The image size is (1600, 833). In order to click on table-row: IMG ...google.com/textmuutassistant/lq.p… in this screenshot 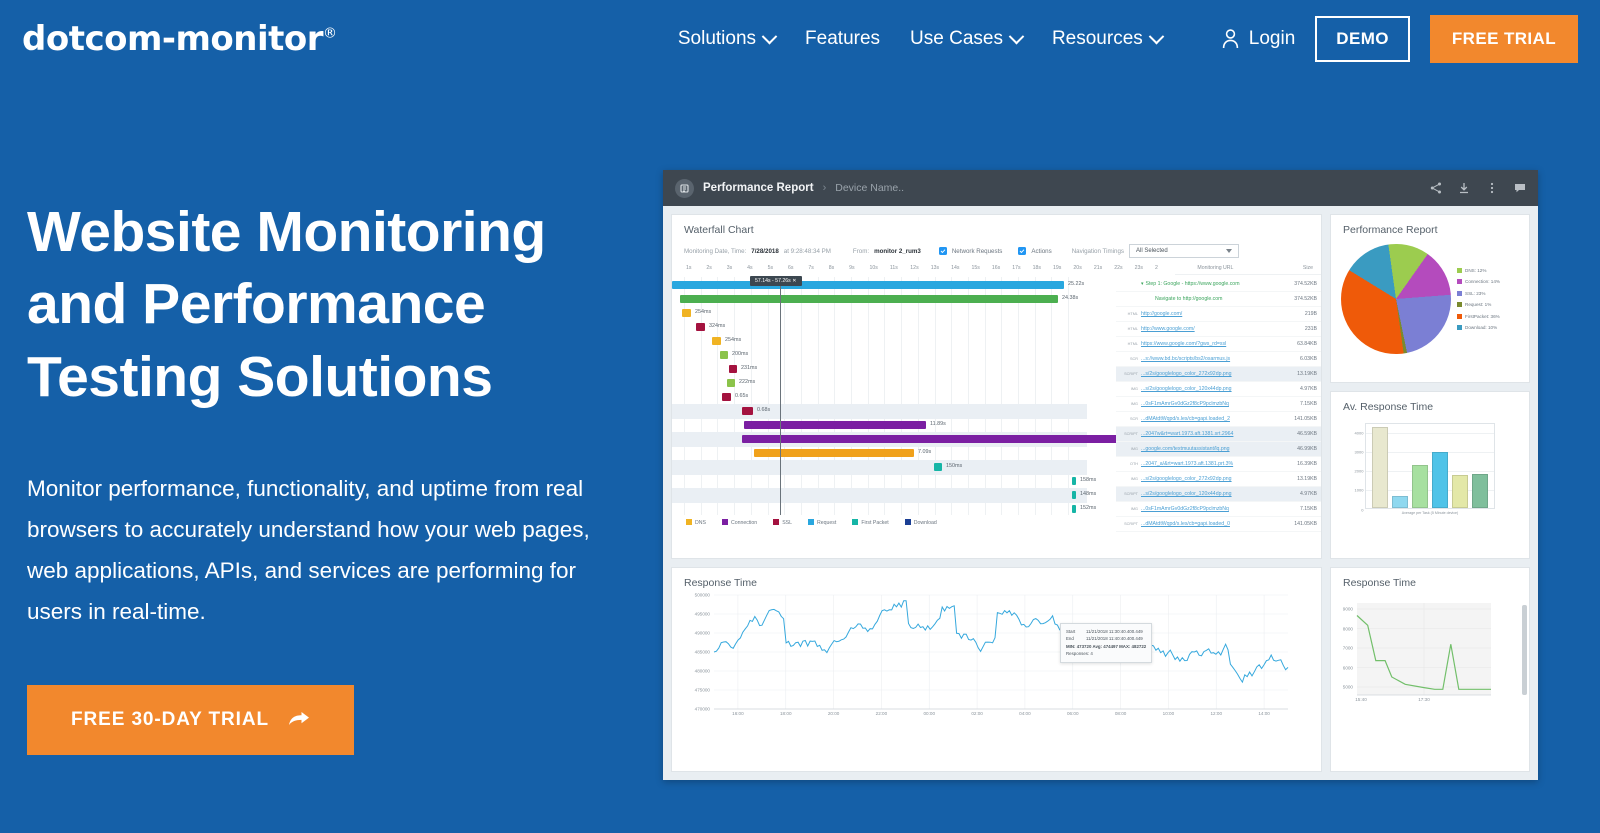, I will do `click(1218, 449)`.